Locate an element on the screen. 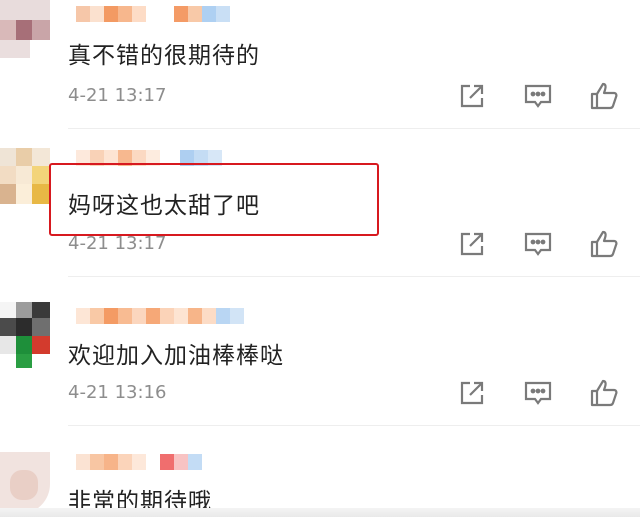  bottom-edge is located at coordinates (320, 512).